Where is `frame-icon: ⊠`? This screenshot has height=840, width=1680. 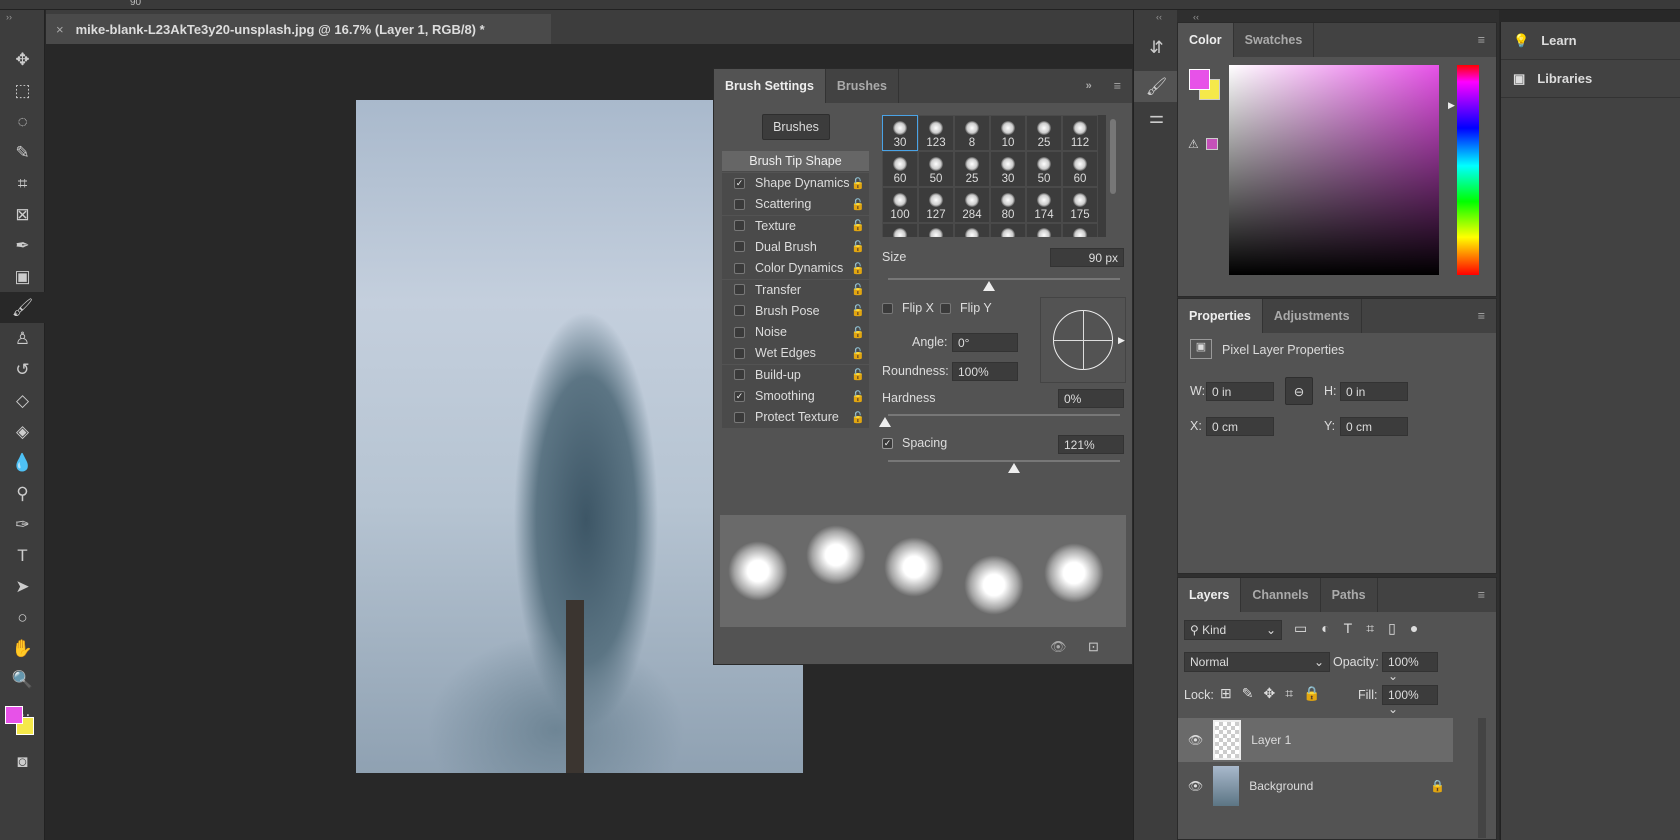 frame-icon: ⊠ is located at coordinates (22, 214).